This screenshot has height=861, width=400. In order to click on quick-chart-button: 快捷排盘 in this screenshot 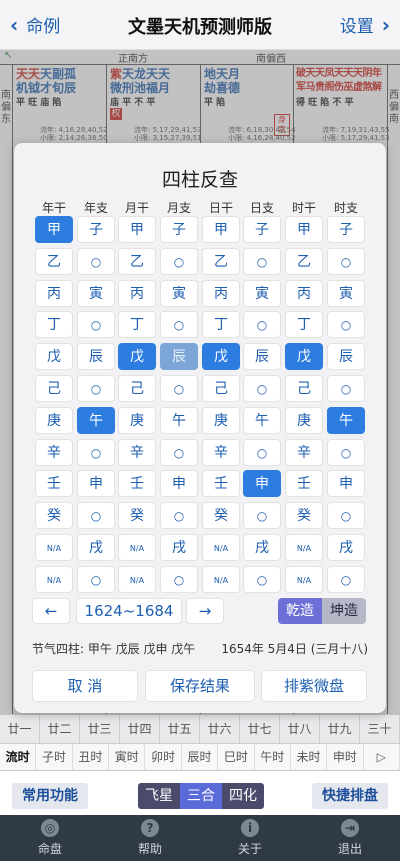, I will do `click(350, 796)`.